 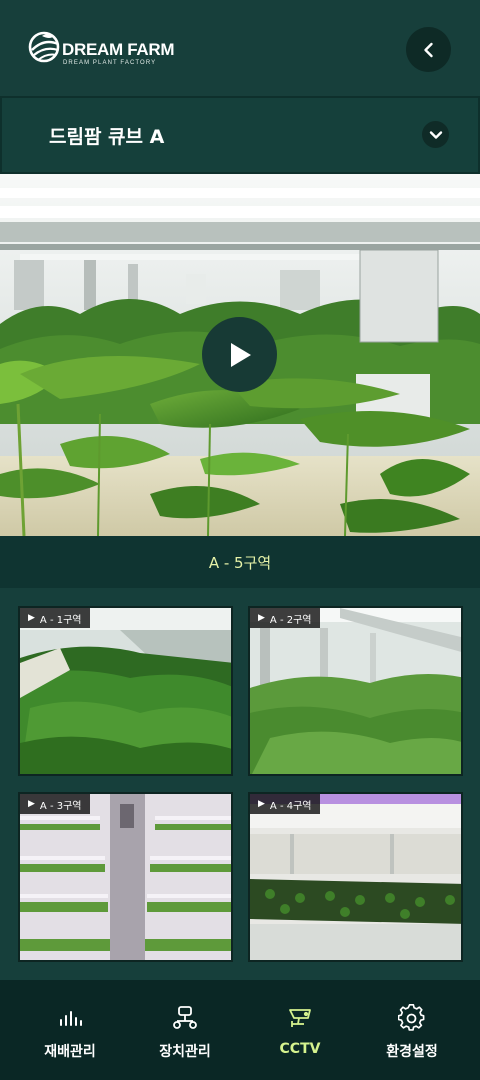 What do you see at coordinates (300, 1018) in the screenshot?
I see `cctv-camera-icon` at bounding box center [300, 1018].